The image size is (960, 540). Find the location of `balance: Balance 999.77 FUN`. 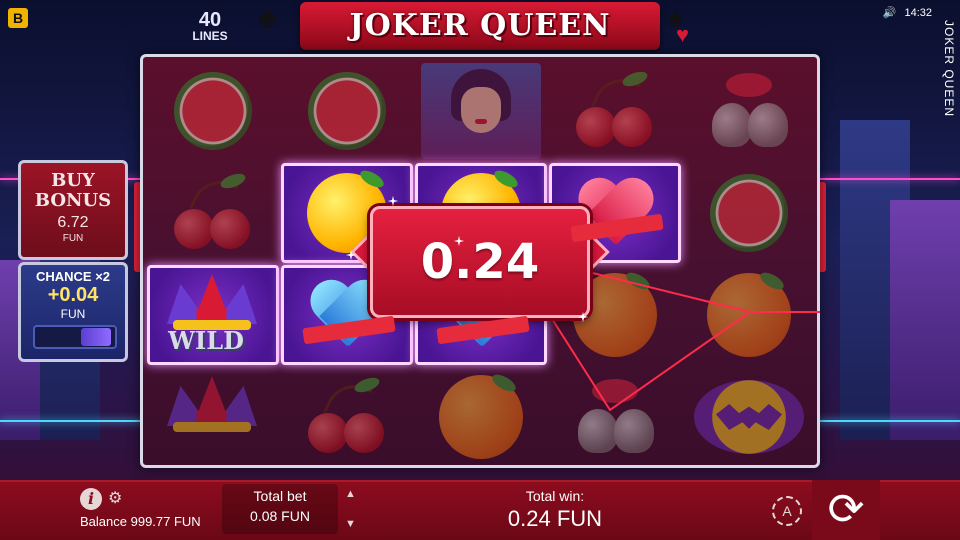

balance: Balance 999.77 FUN is located at coordinates (140, 521).